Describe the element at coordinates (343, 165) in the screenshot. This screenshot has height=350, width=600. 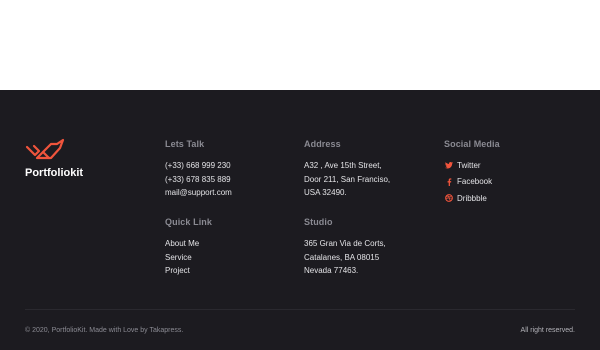
I see `address-line: A32 , Ave 15th Street,` at that location.